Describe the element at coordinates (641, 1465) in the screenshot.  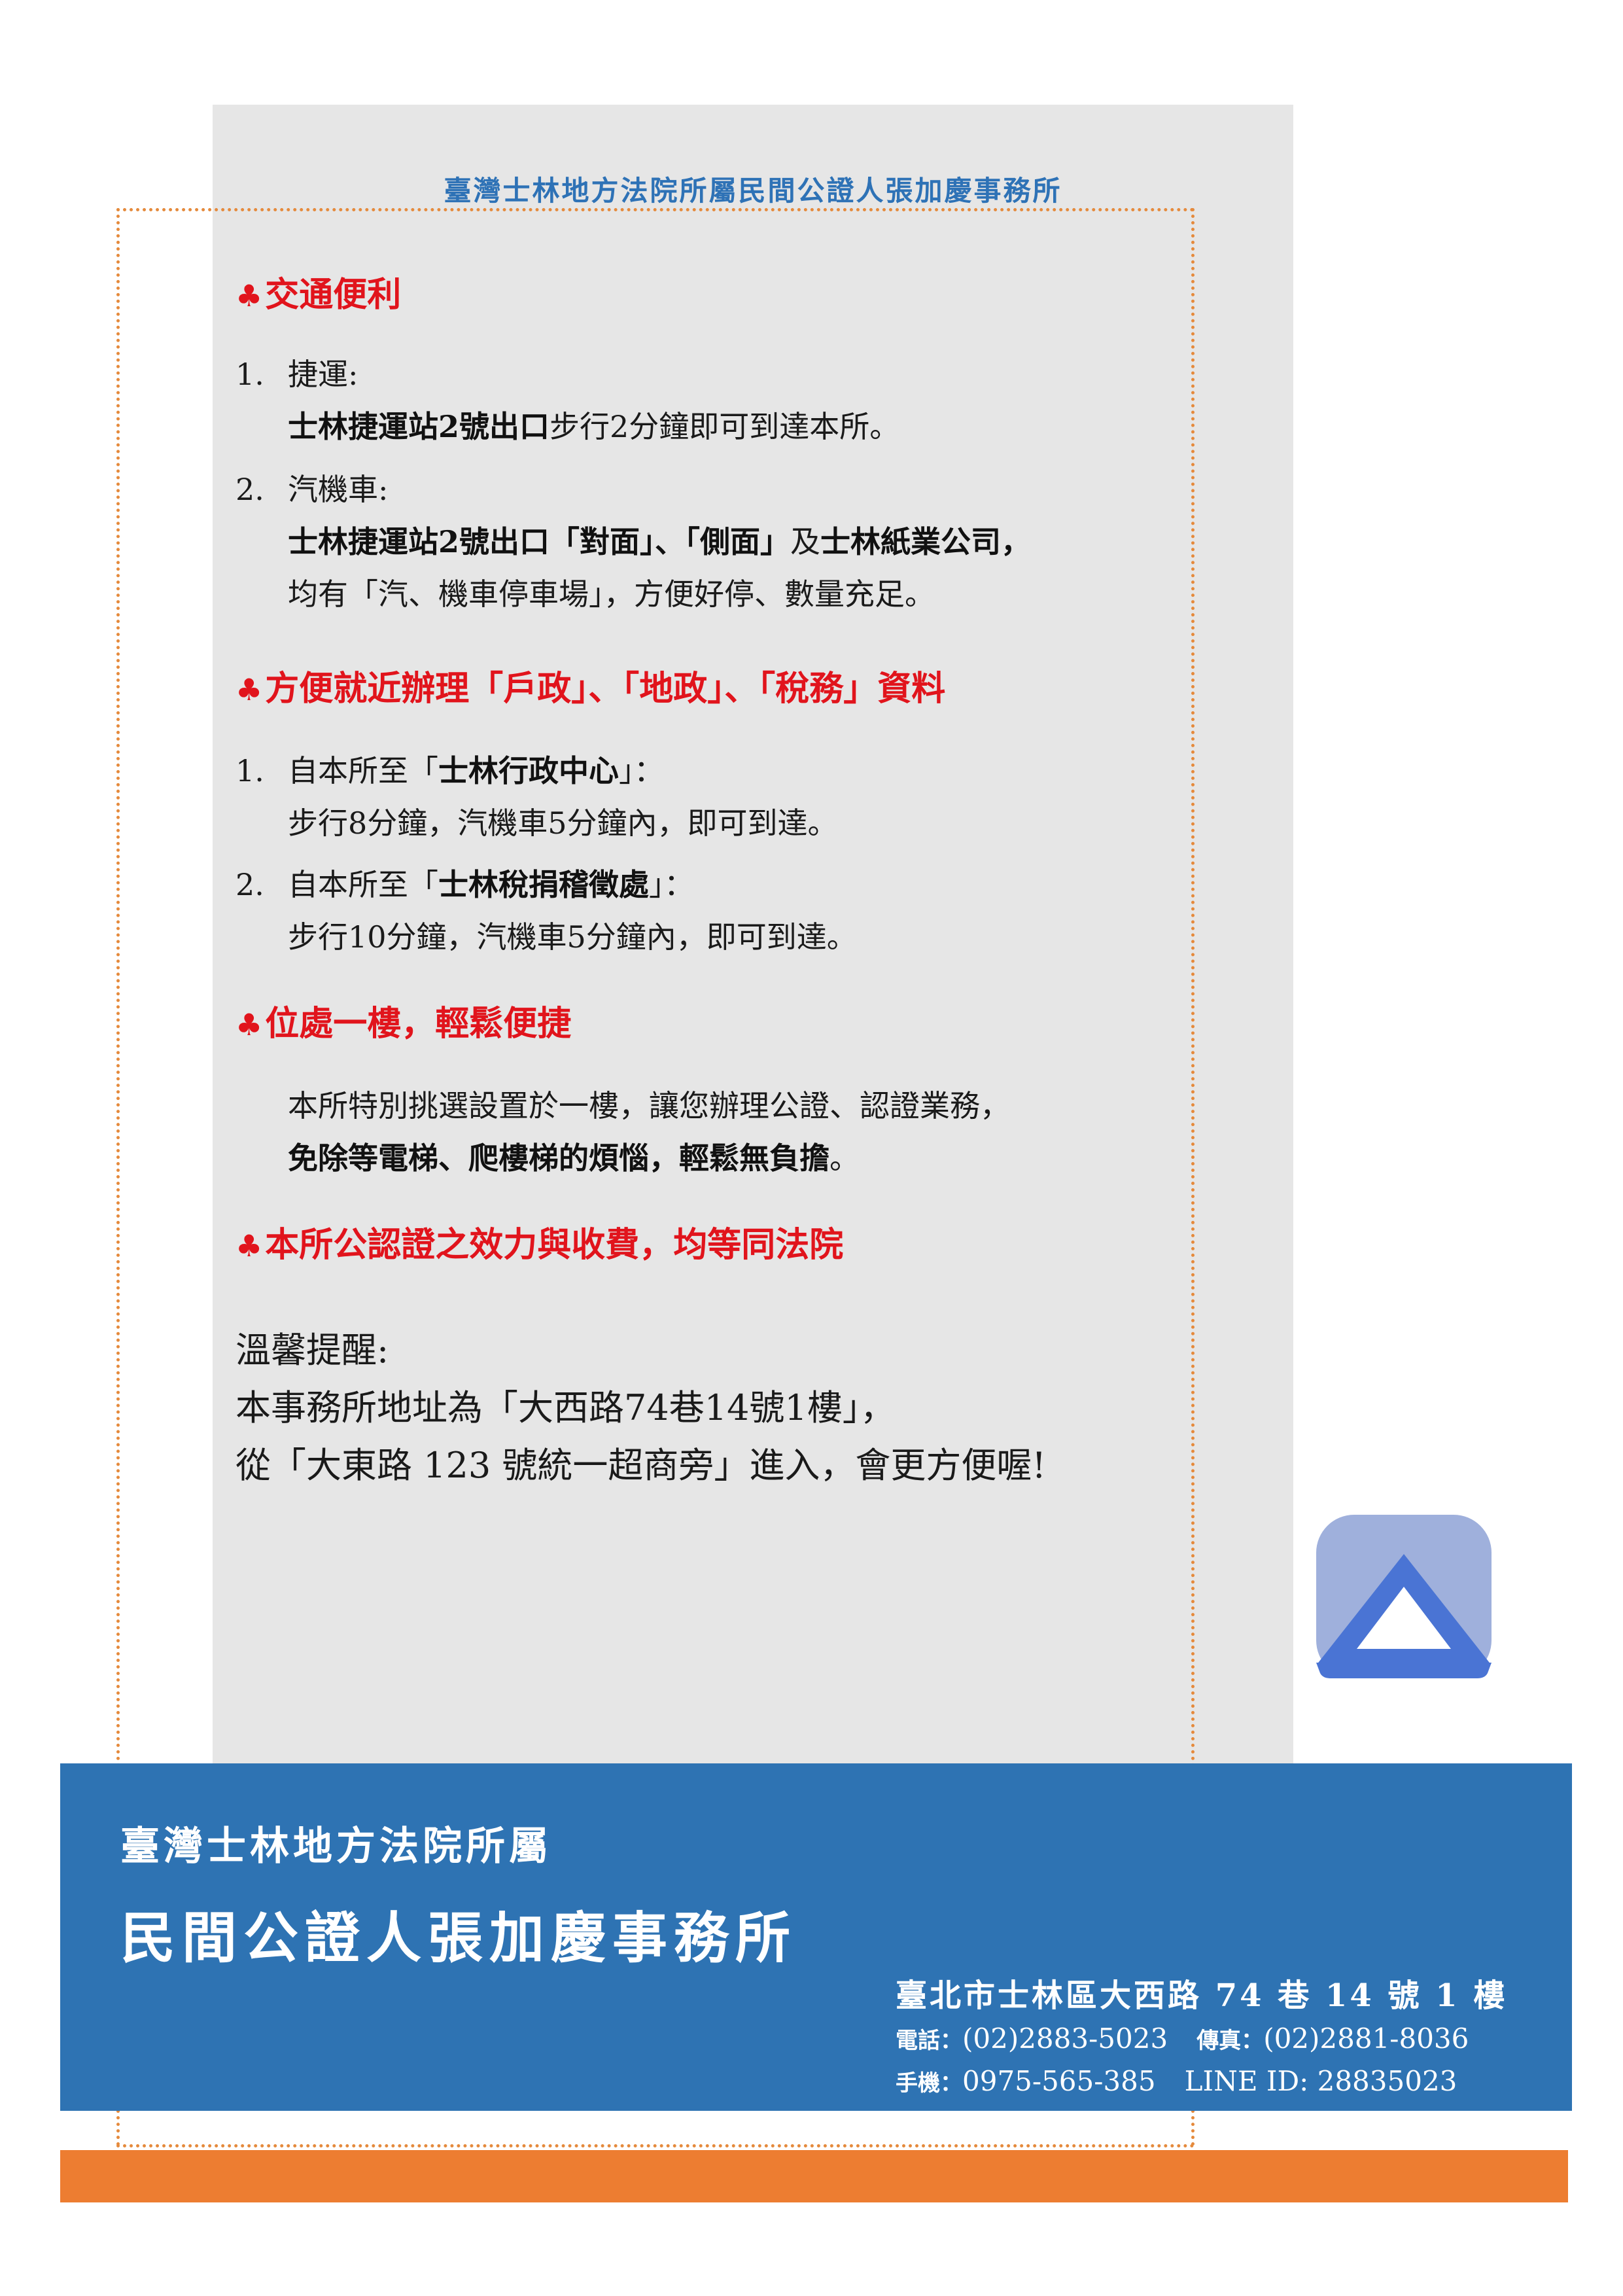
I see `reminder-line: 從「大東路 123 號統一超商旁」進入，會更方便喔!` at that location.